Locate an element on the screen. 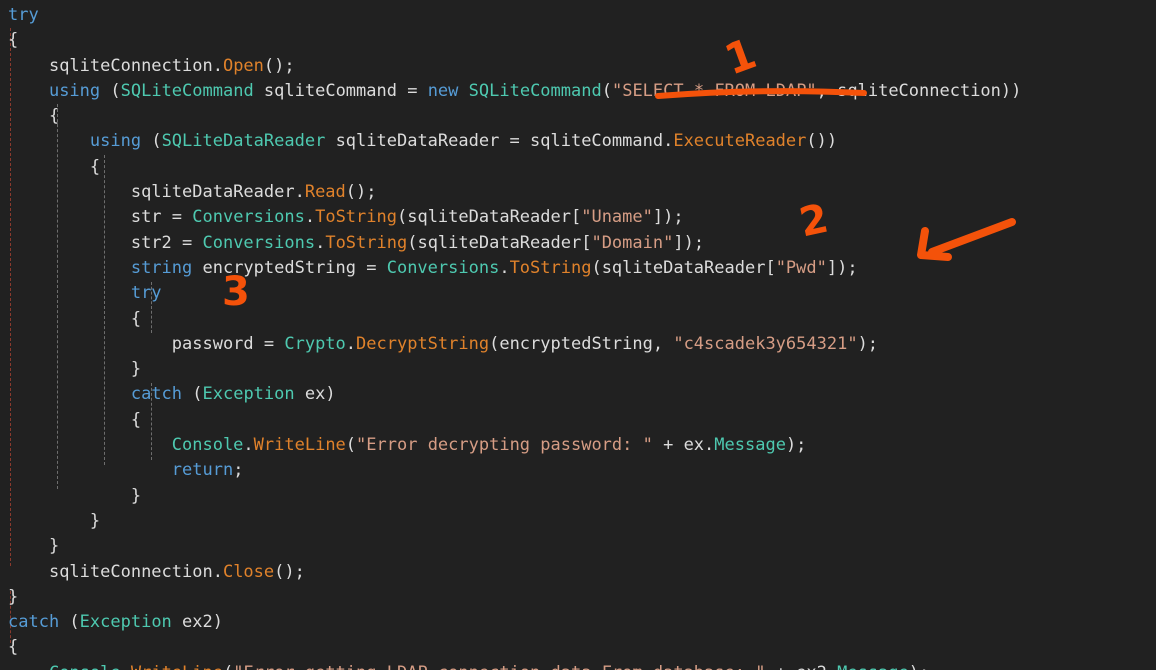  code-line: sqliteConnection.Open(); is located at coordinates (578, 66).